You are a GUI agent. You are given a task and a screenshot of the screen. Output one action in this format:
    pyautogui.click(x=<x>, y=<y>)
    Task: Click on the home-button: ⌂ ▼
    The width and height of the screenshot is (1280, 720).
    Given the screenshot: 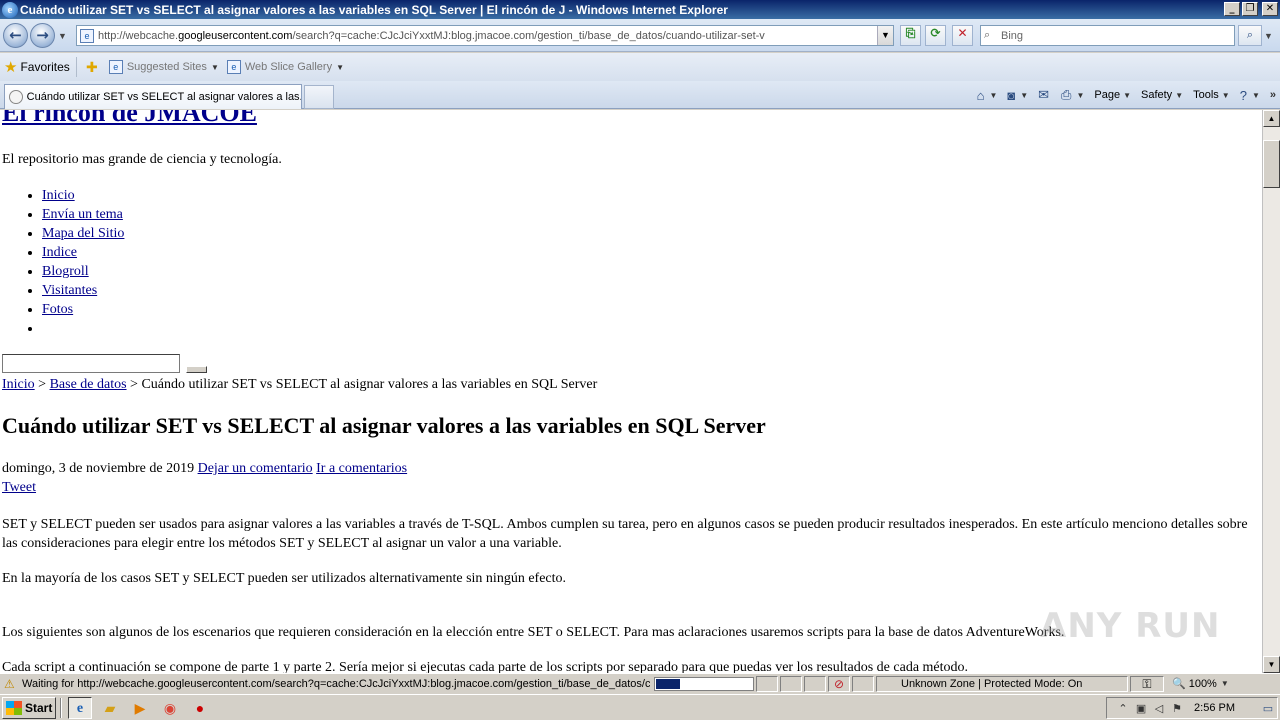 What is the action you would take?
    pyautogui.click(x=987, y=95)
    